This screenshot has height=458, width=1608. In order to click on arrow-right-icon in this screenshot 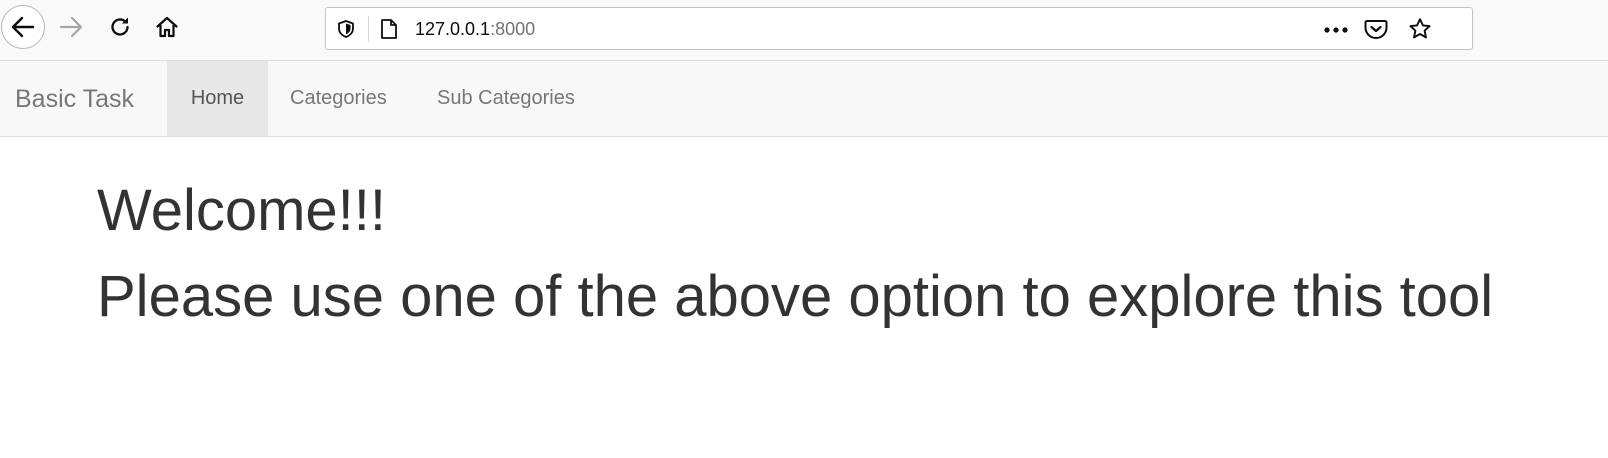, I will do `click(71, 27)`.